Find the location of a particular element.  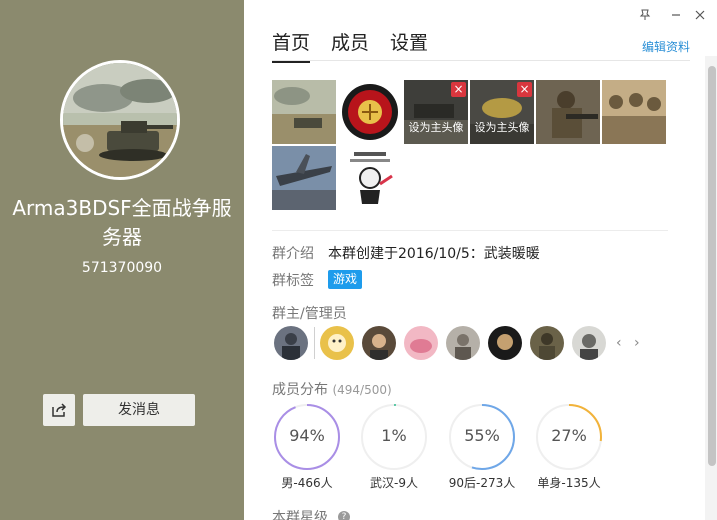

distribution-ring: 1% is located at coordinates (394, 437).